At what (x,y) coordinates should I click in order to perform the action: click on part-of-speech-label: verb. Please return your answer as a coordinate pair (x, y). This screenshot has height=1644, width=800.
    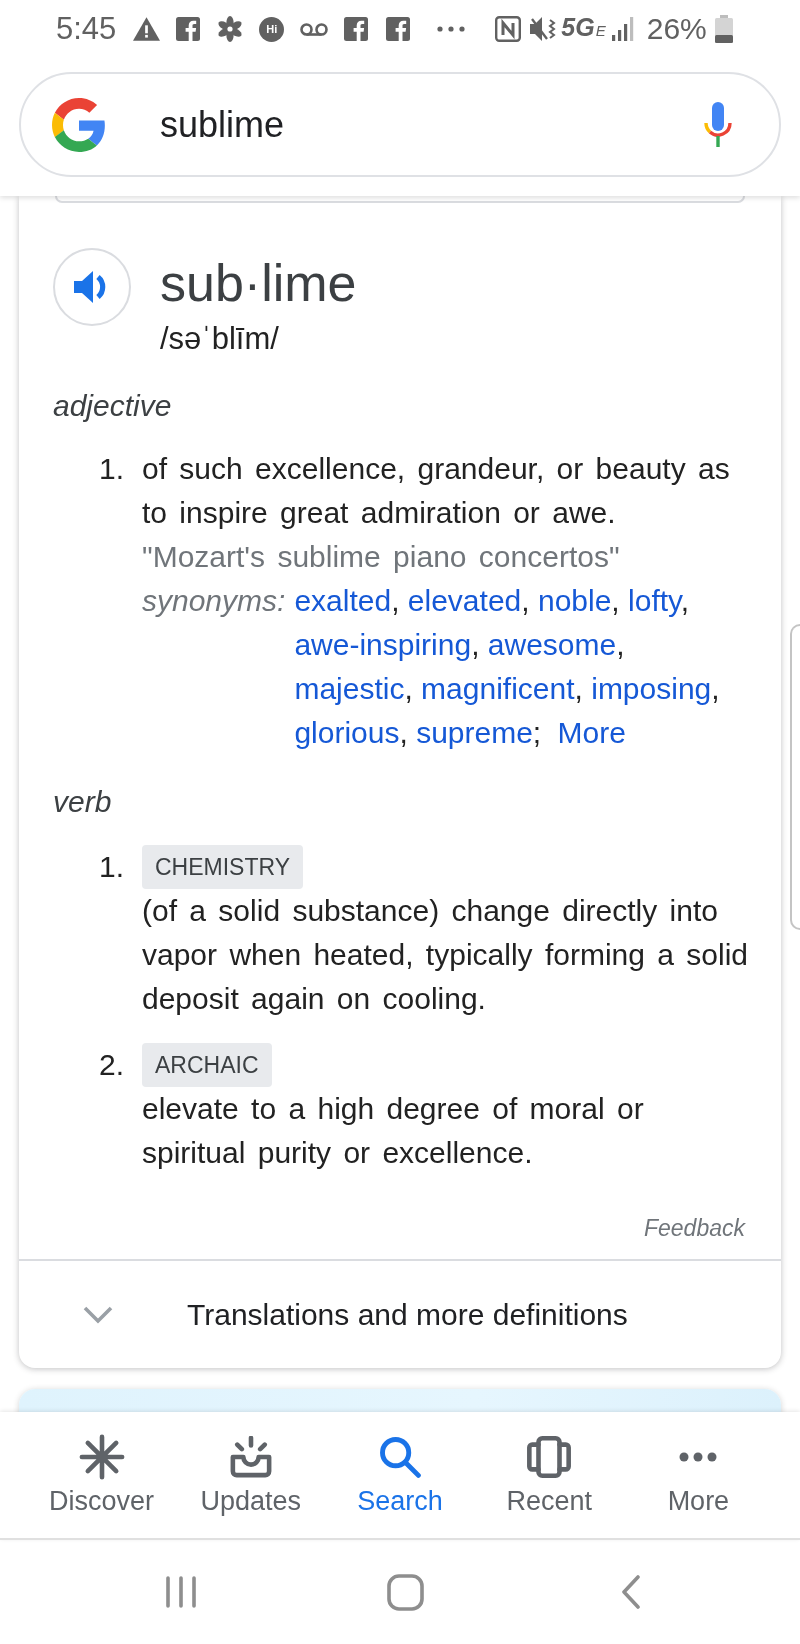
    Looking at the image, I should click on (82, 802).